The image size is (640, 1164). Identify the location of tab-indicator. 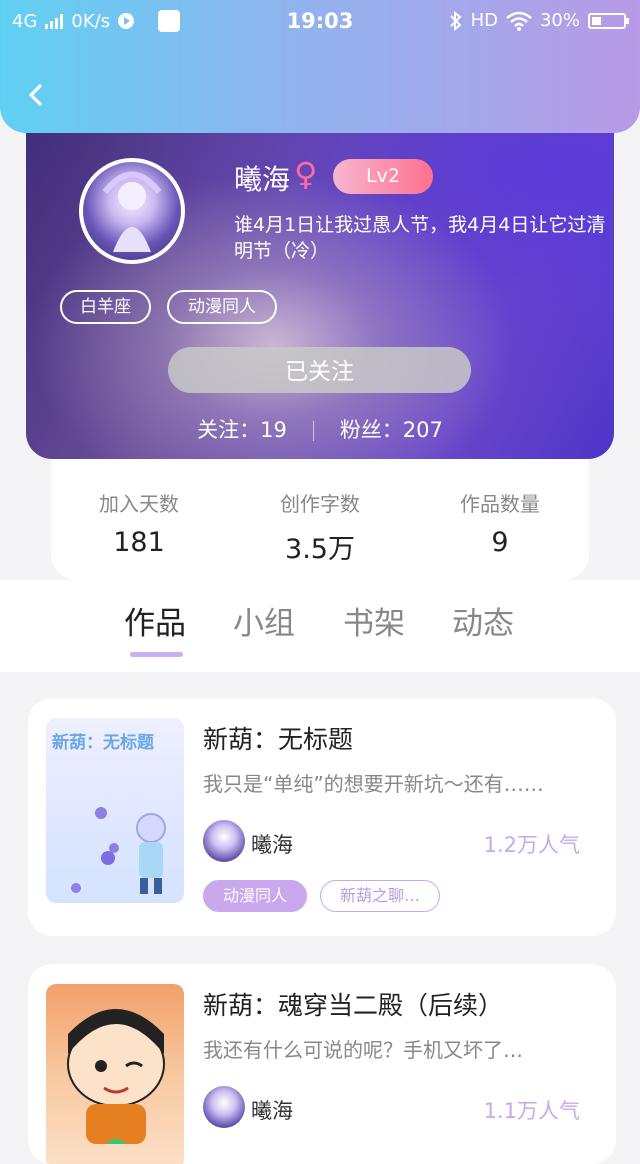
(156, 654).